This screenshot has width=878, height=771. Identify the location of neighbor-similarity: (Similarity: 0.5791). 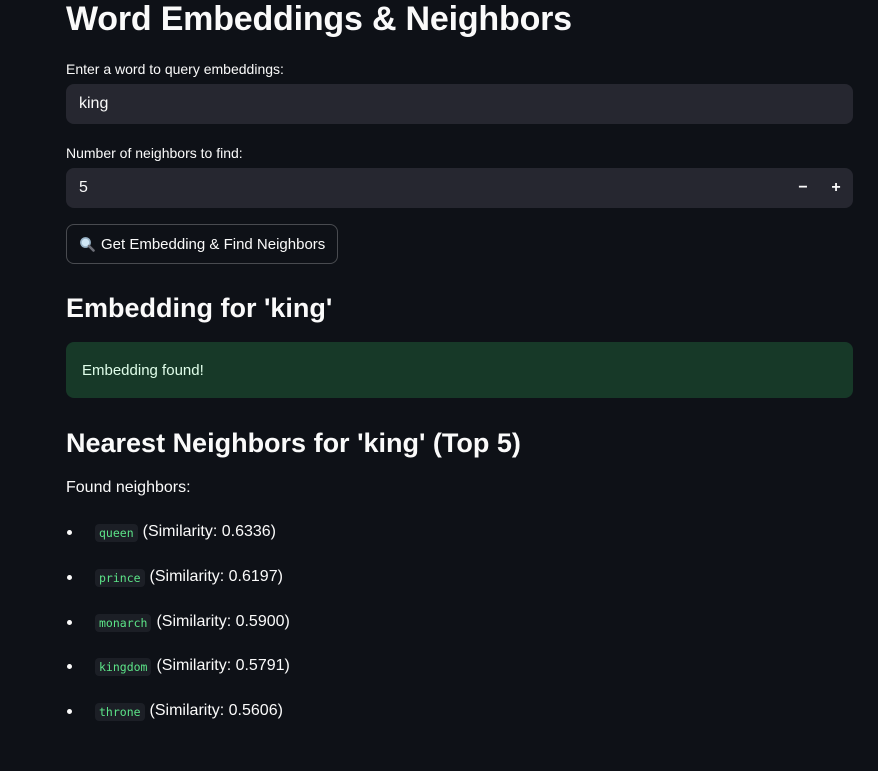
(223, 666).